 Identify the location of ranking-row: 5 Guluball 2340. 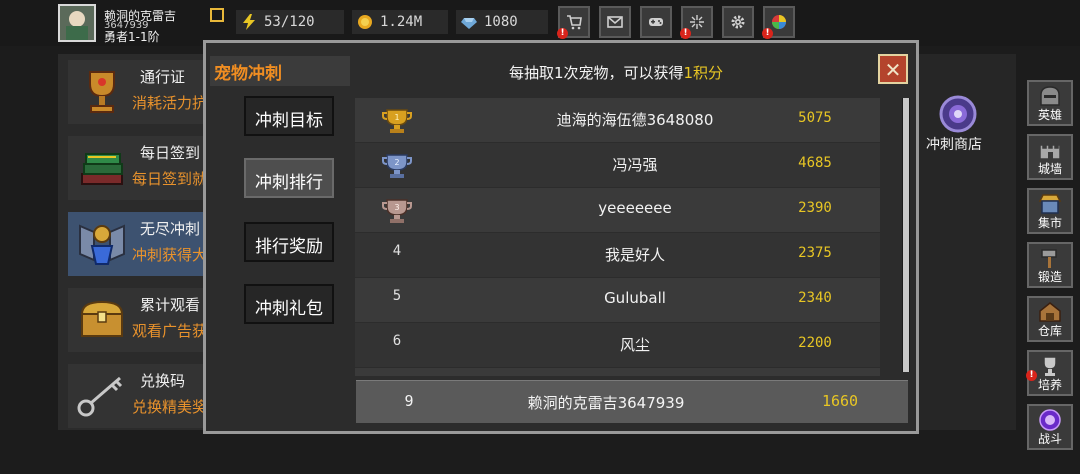
(617, 300).